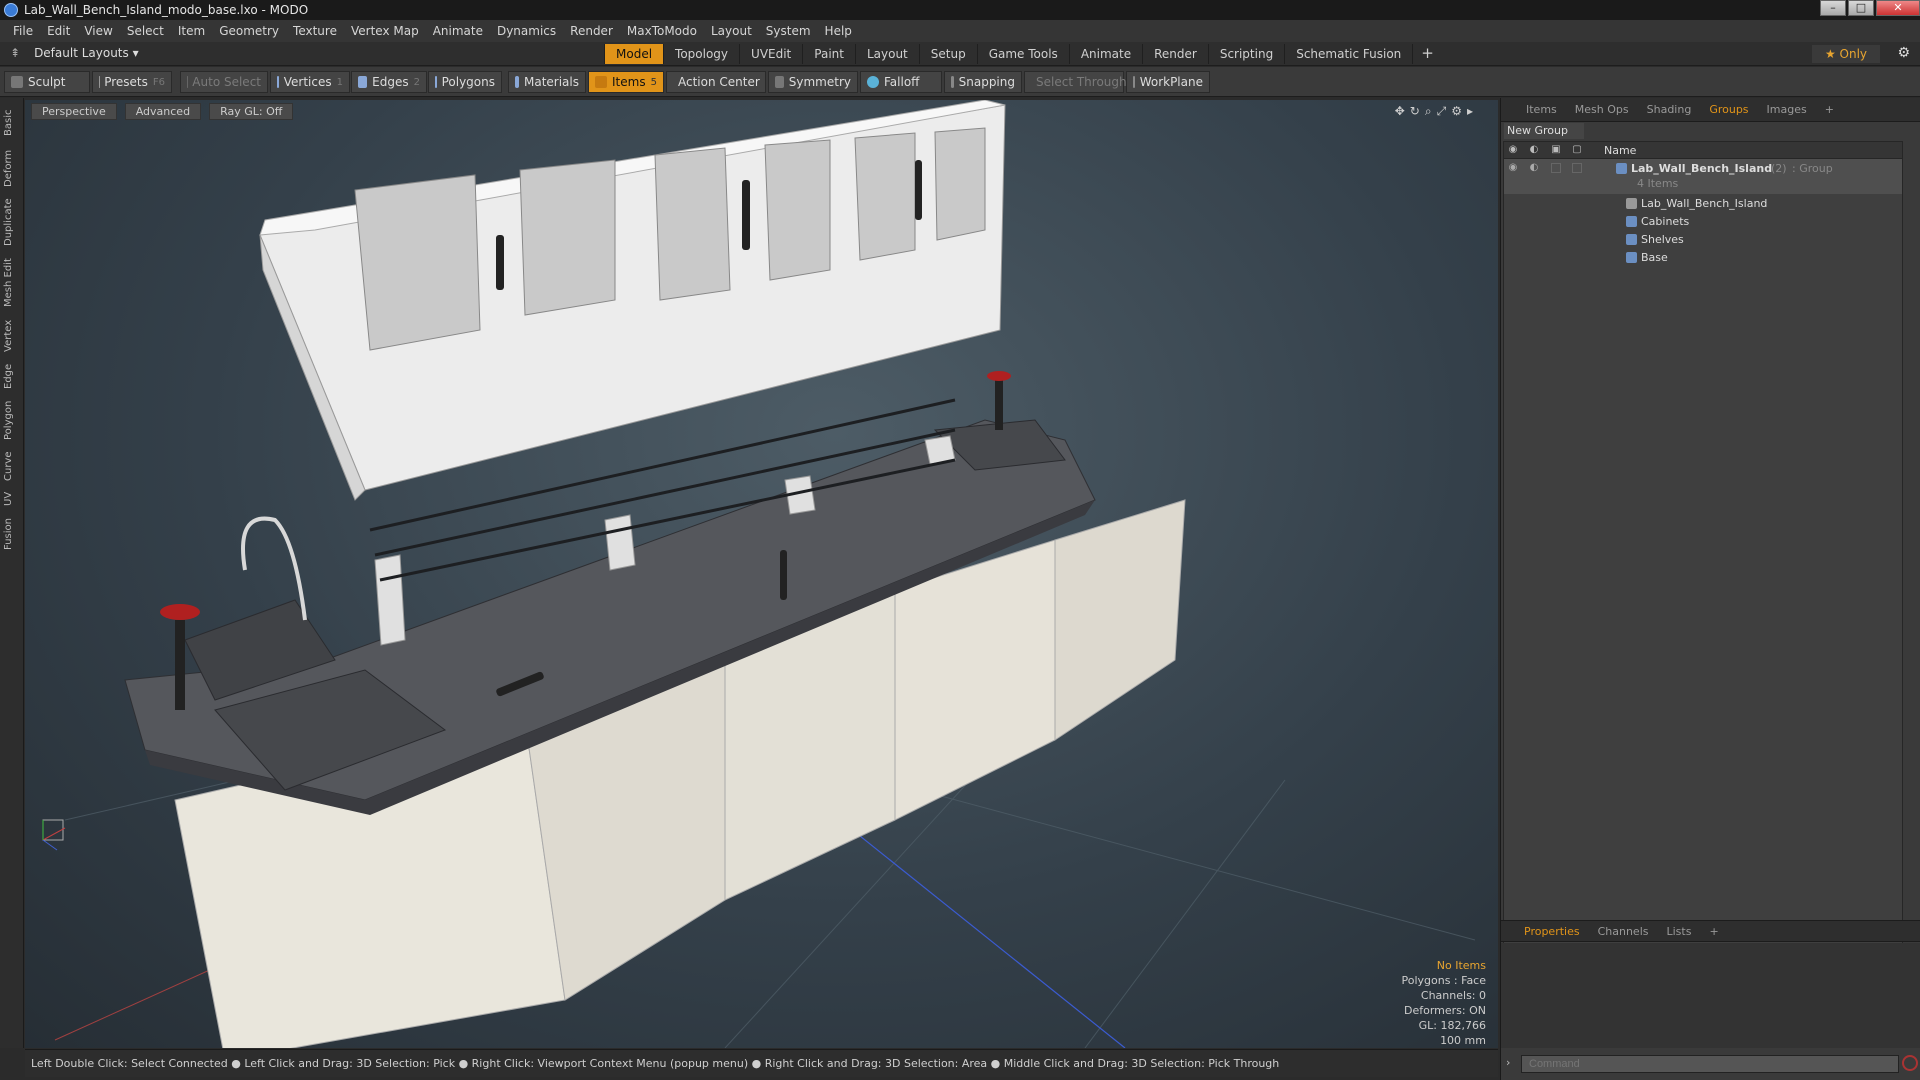  I want to click on select-icon: ▢, so click(1577, 150).